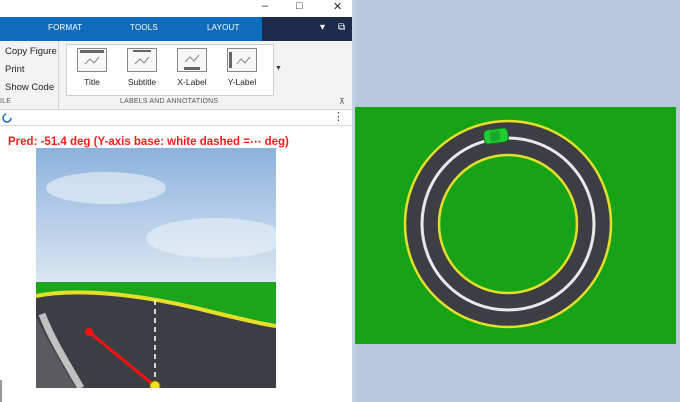  I want to click on title-button: Title, so click(92, 67).